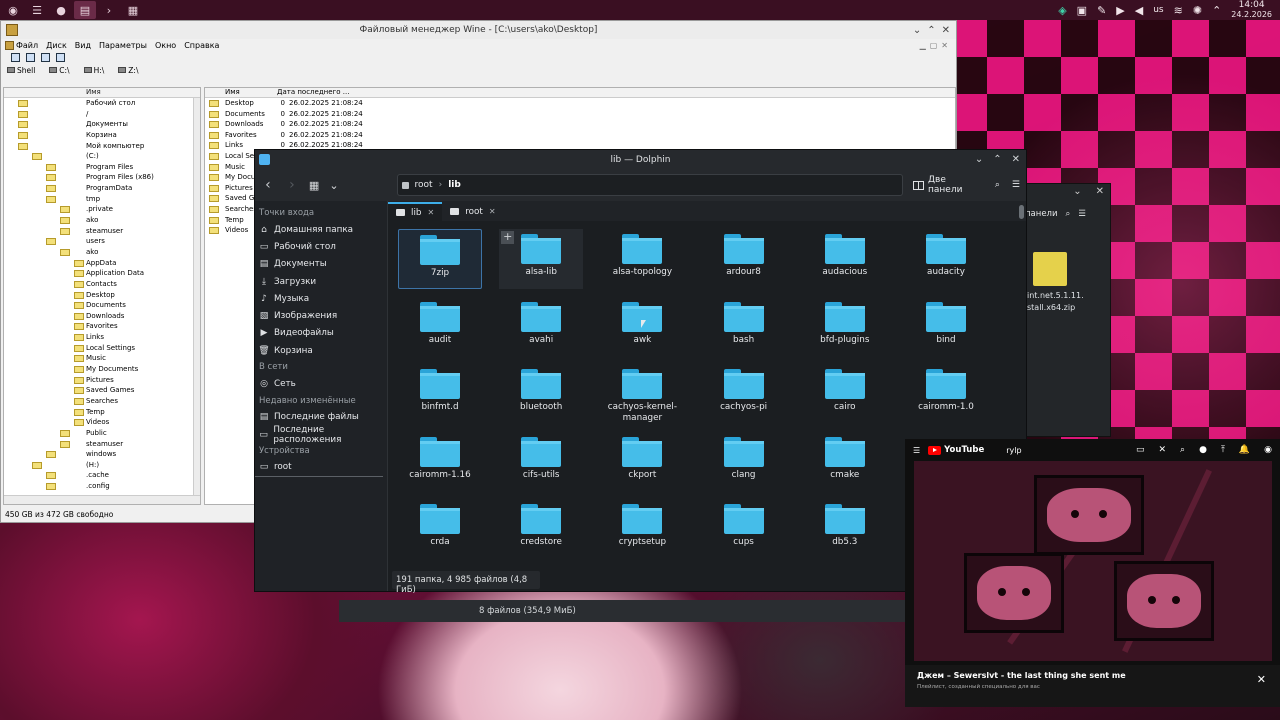  What do you see at coordinates (1223, 450) in the screenshot?
I see `upload-icon: ⤒` at bounding box center [1223, 450].